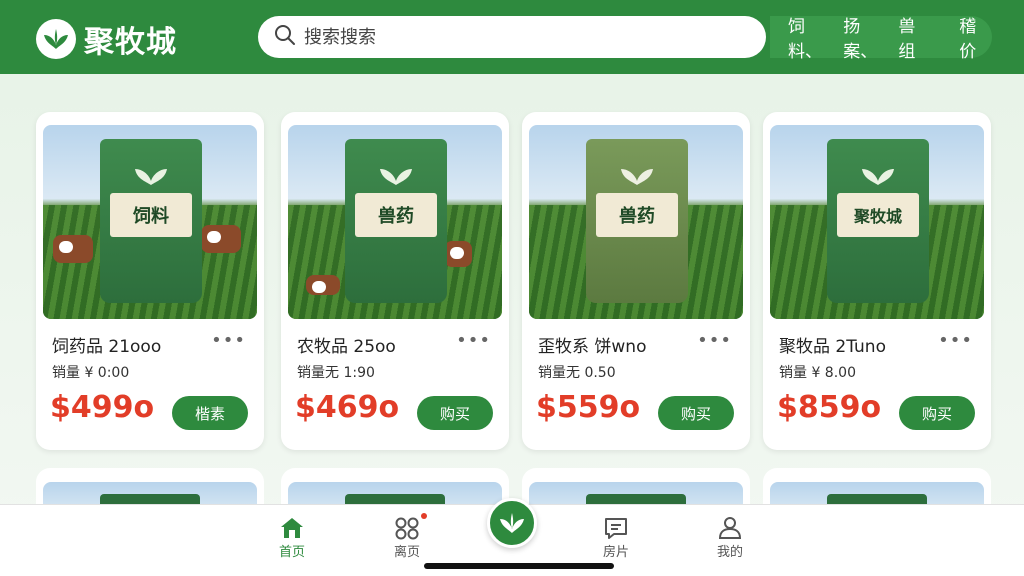 The image size is (1024, 576). Describe the element at coordinates (588, 407) in the screenshot. I see `product-price: $559o` at that location.